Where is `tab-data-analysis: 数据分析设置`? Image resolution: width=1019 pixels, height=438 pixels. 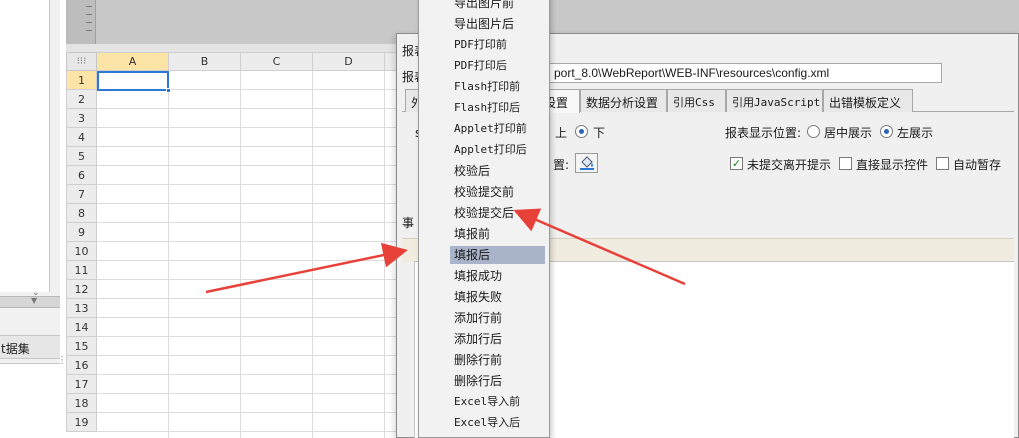
tab-data-analysis: 数据分析设置 is located at coordinates (623, 100).